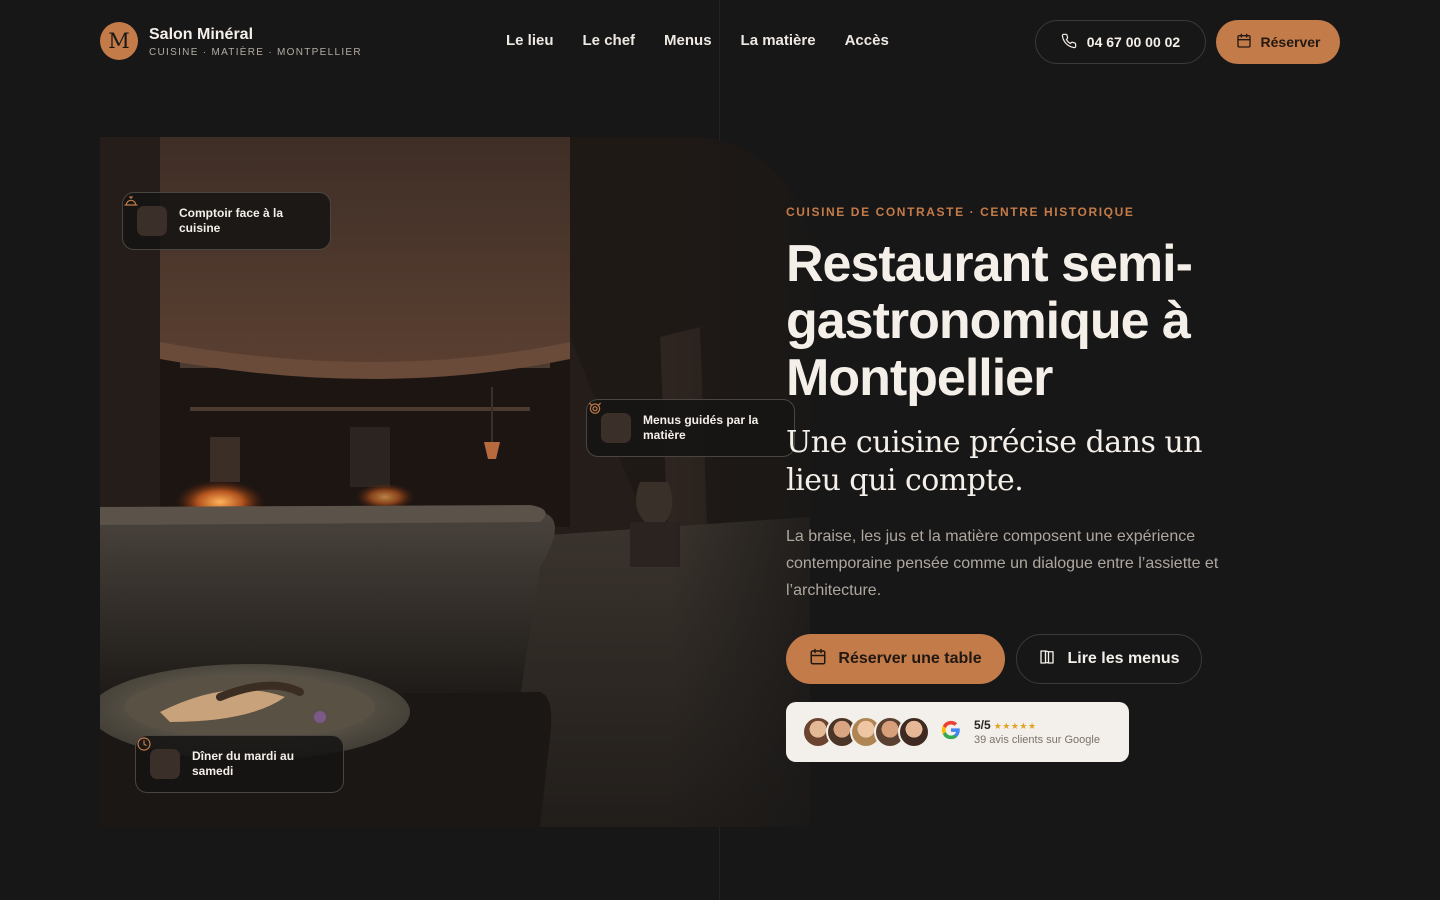 Image resolution: width=1440 pixels, height=900 pixels. Describe the element at coordinates (960, 212) in the screenshot. I see `hero-eyebrow: CUISINE DE CONTRASTE · CENTRE HISTORIQUE` at that location.